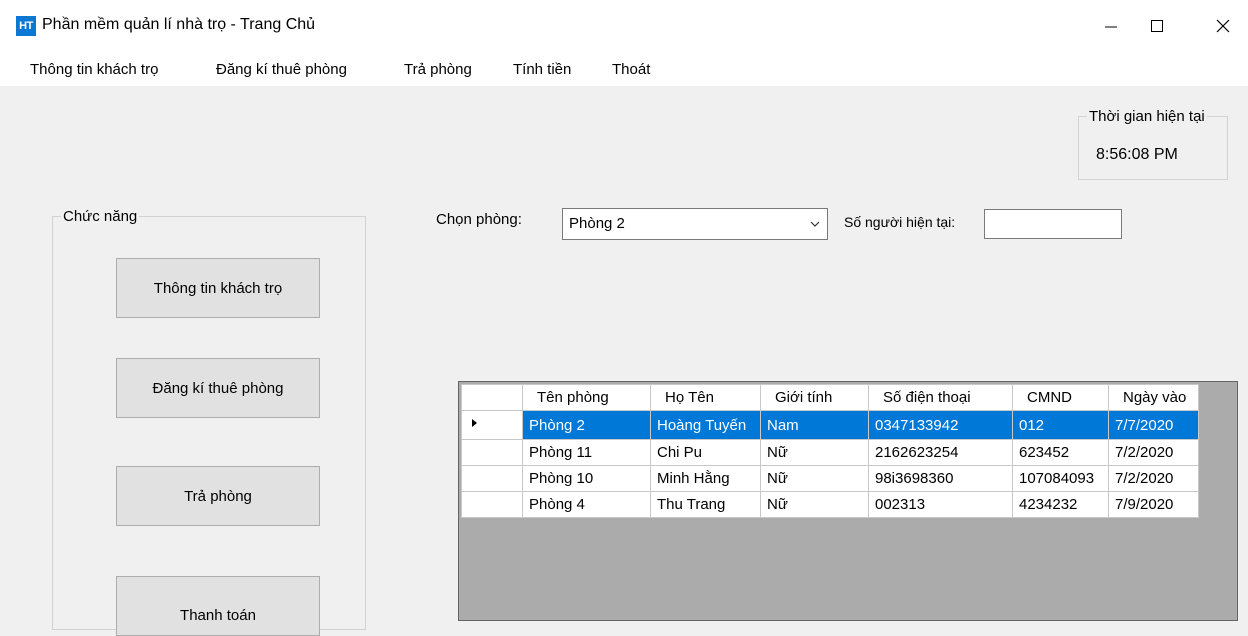  I want to click on table-cell: Thu Trang, so click(705, 504).